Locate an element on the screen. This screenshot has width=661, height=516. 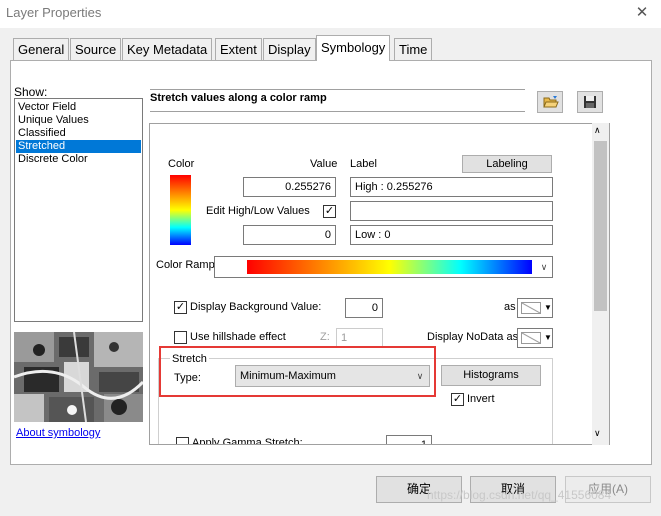
scroll-down-arrow-icon: ∨ is located at coordinates (597, 433).